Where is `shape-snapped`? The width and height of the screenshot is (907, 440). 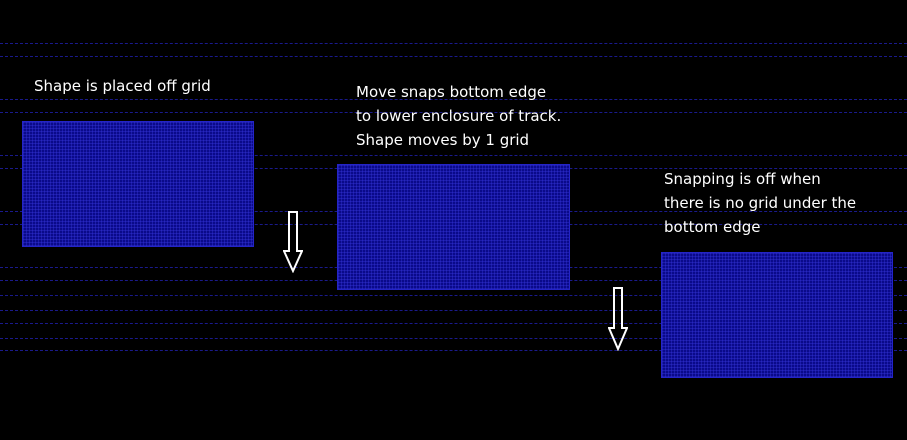 shape-snapped is located at coordinates (453, 227).